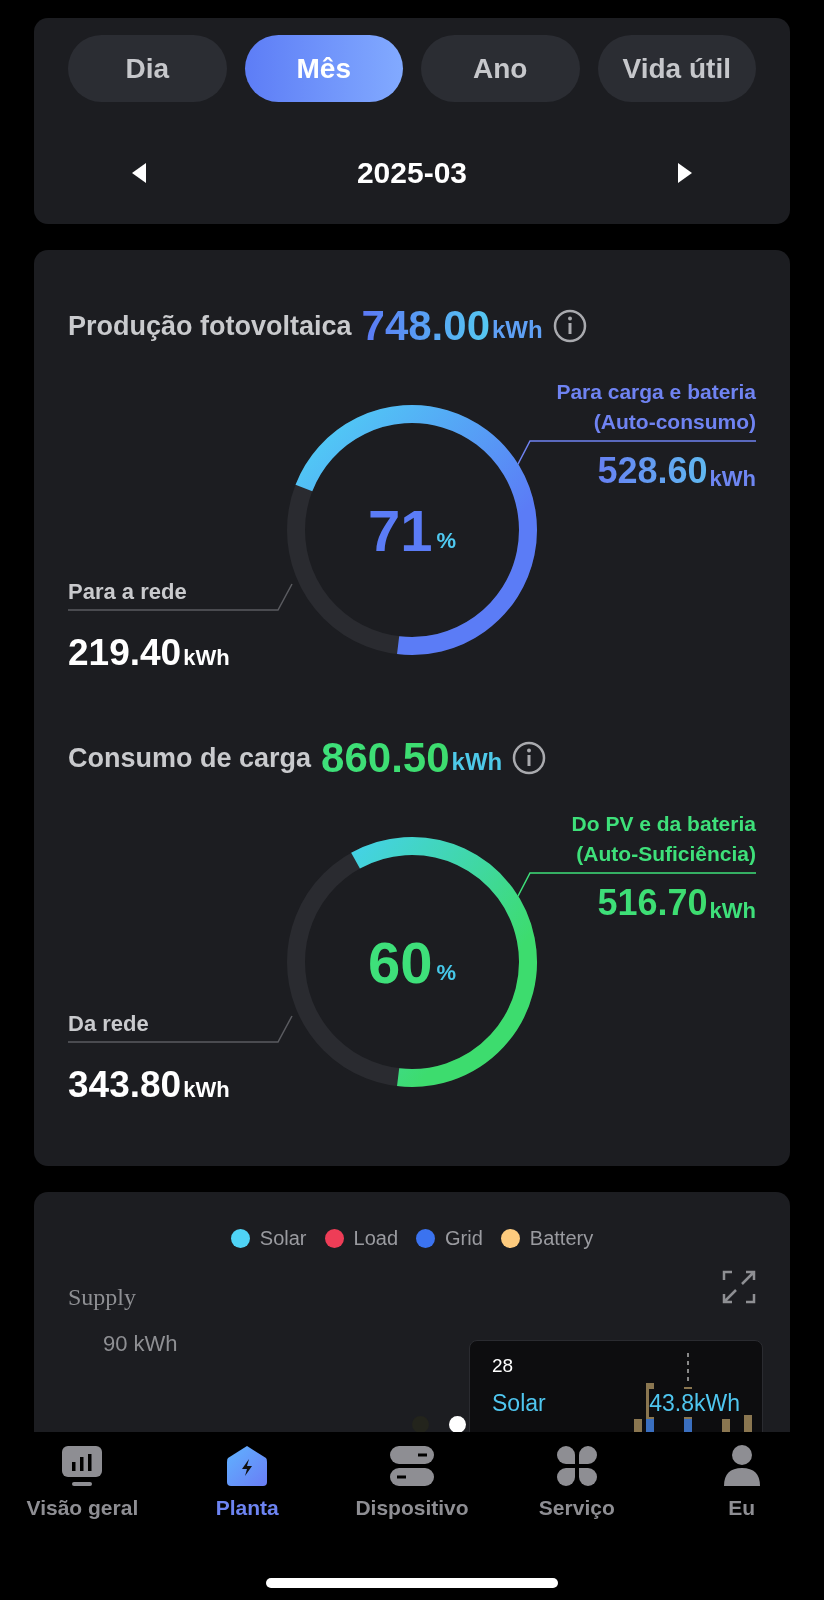 Image resolution: width=824 pixels, height=1600 pixels. What do you see at coordinates (82, 1466) in the screenshot?
I see `bar-chart-icon` at bounding box center [82, 1466].